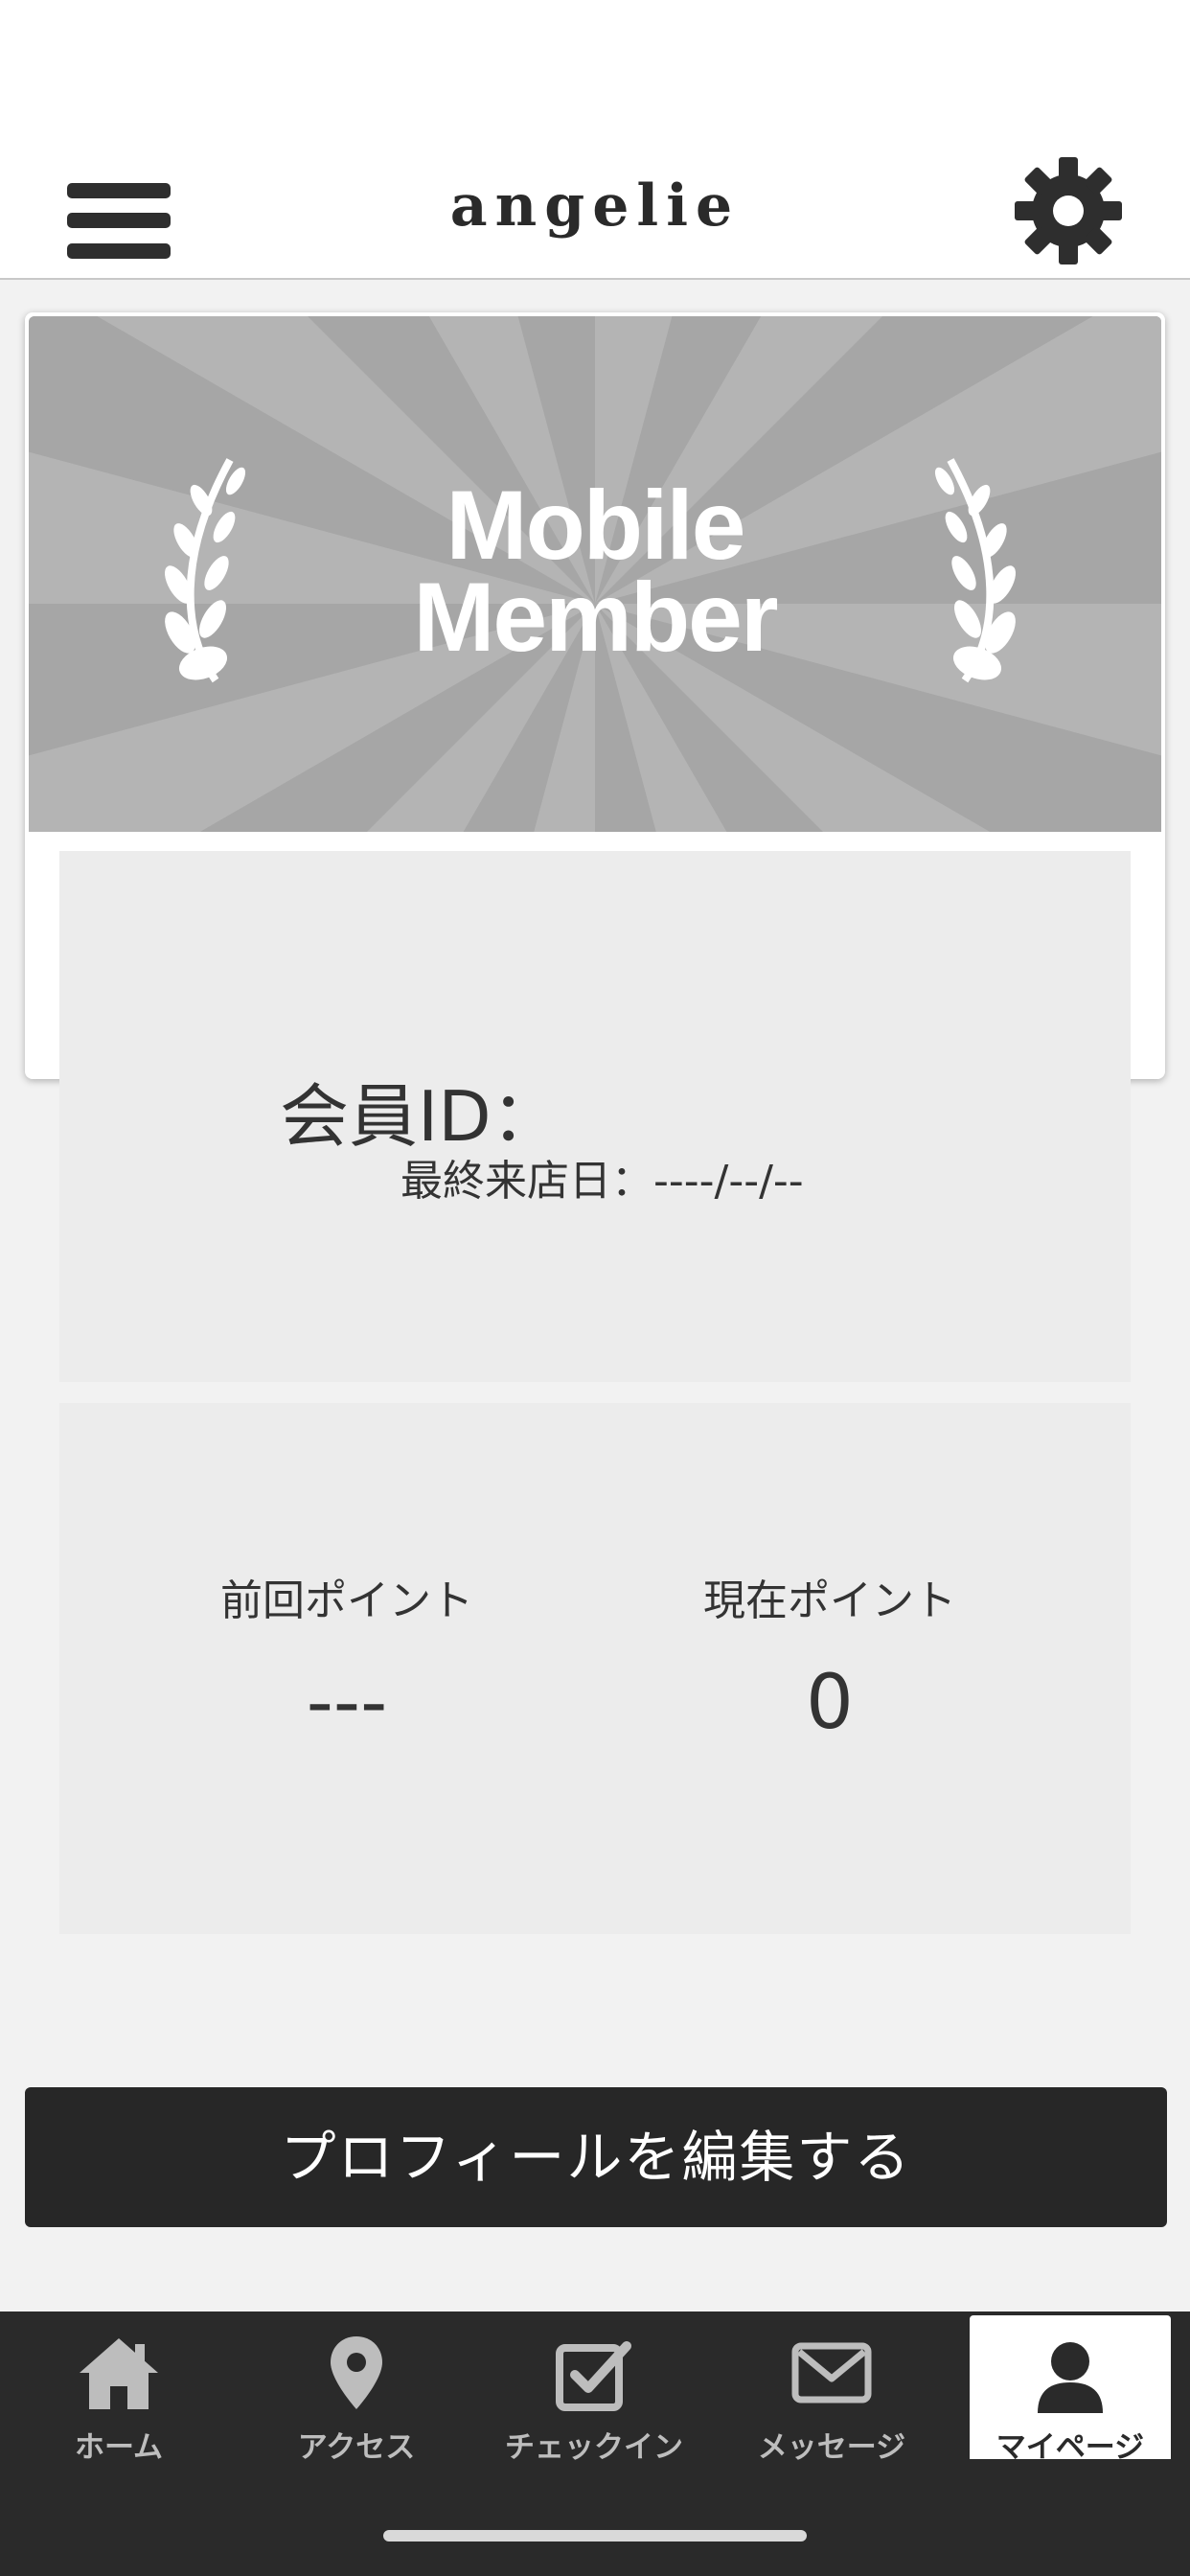 Image resolution: width=1190 pixels, height=2576 pixels. Describe the element at coordinates (602, 1181) in the screenshot. I see `last-visit-date: 最終来店日：----/--/--` at that location.